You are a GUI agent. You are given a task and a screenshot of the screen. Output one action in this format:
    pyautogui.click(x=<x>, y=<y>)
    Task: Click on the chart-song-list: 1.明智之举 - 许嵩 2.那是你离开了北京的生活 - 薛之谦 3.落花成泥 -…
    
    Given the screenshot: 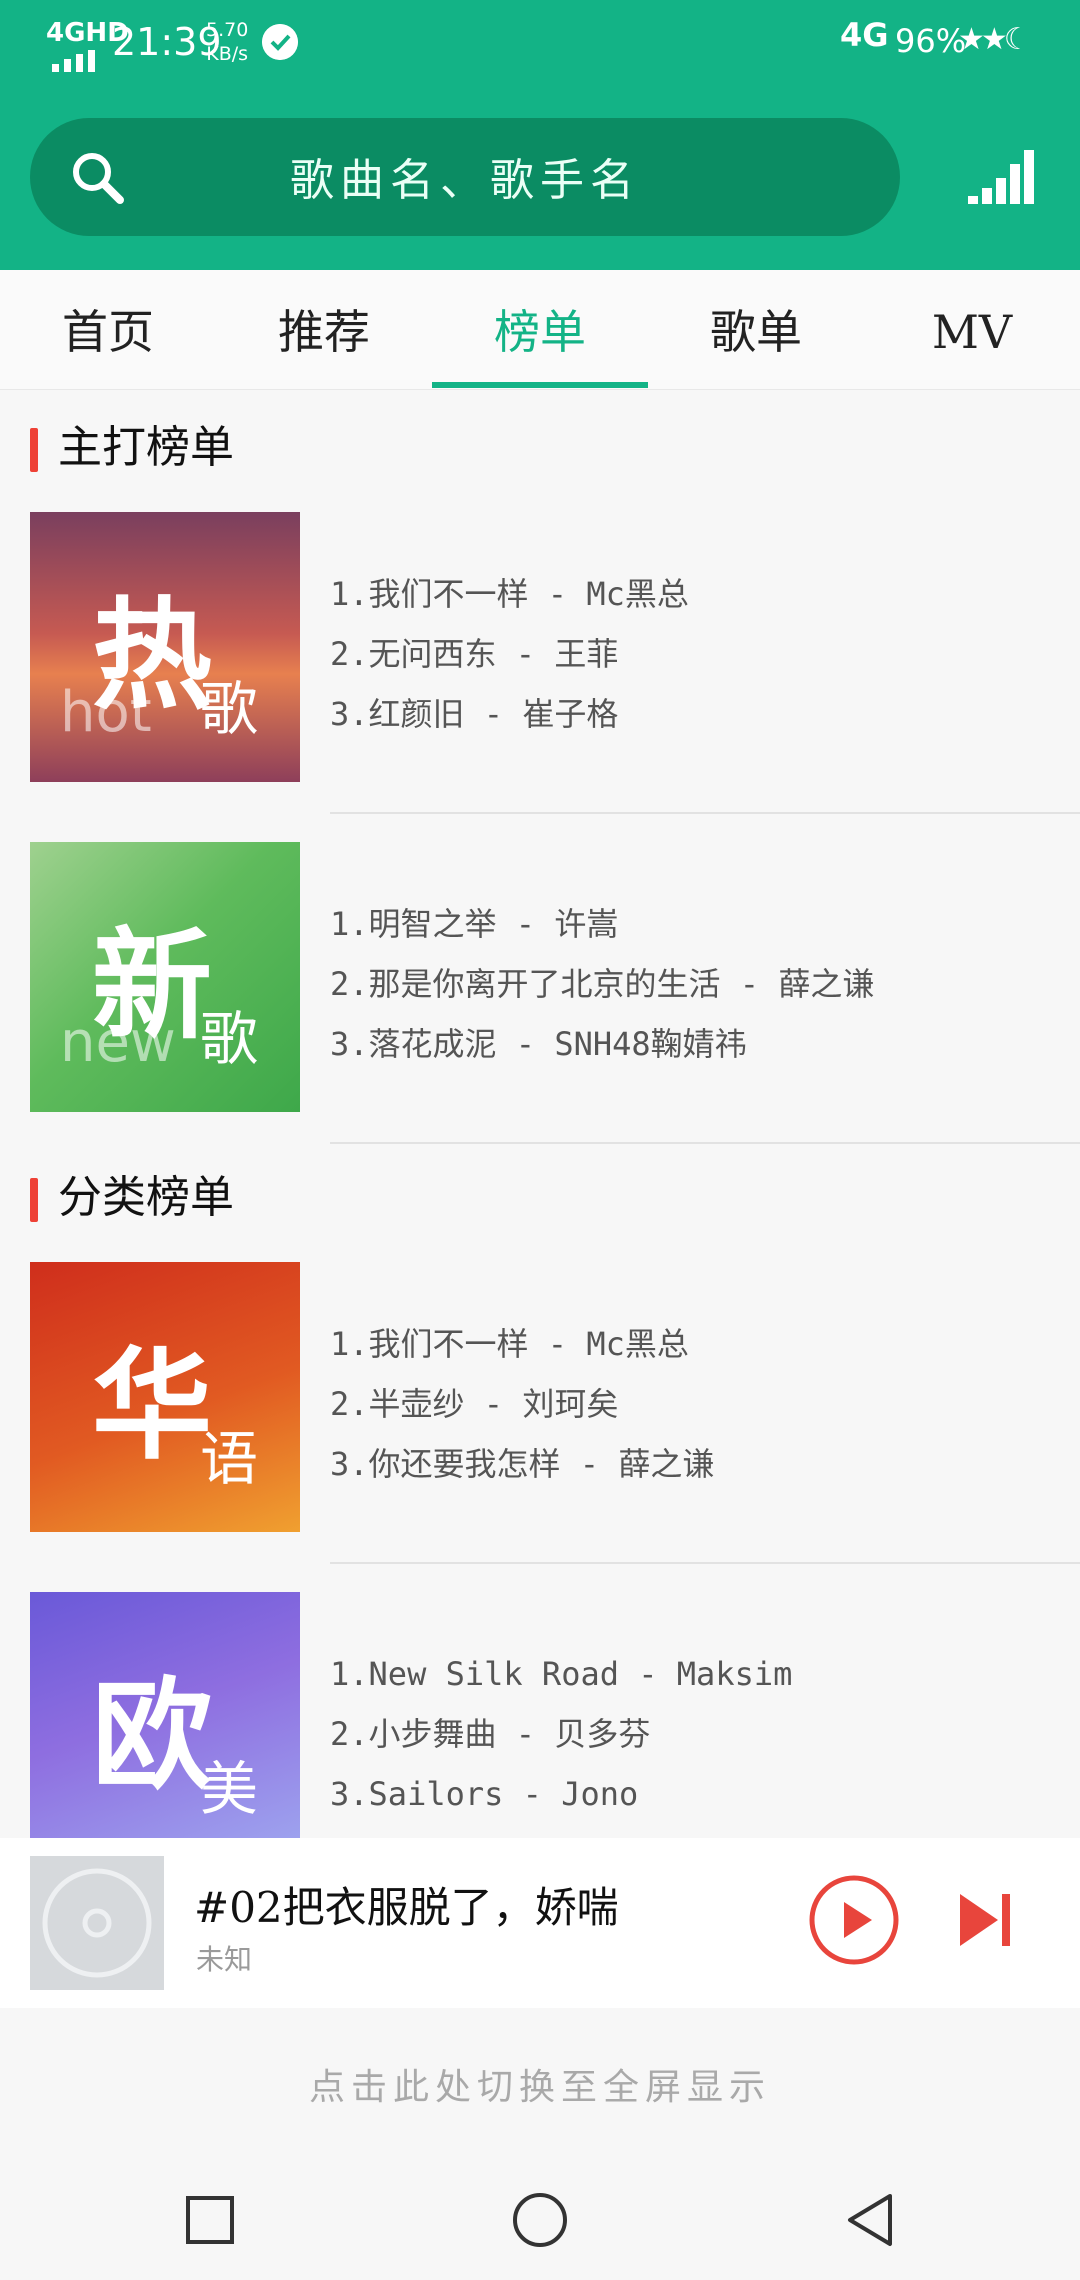 What is the action you would take?
    pyautogui.click(x=700, y=984)
    